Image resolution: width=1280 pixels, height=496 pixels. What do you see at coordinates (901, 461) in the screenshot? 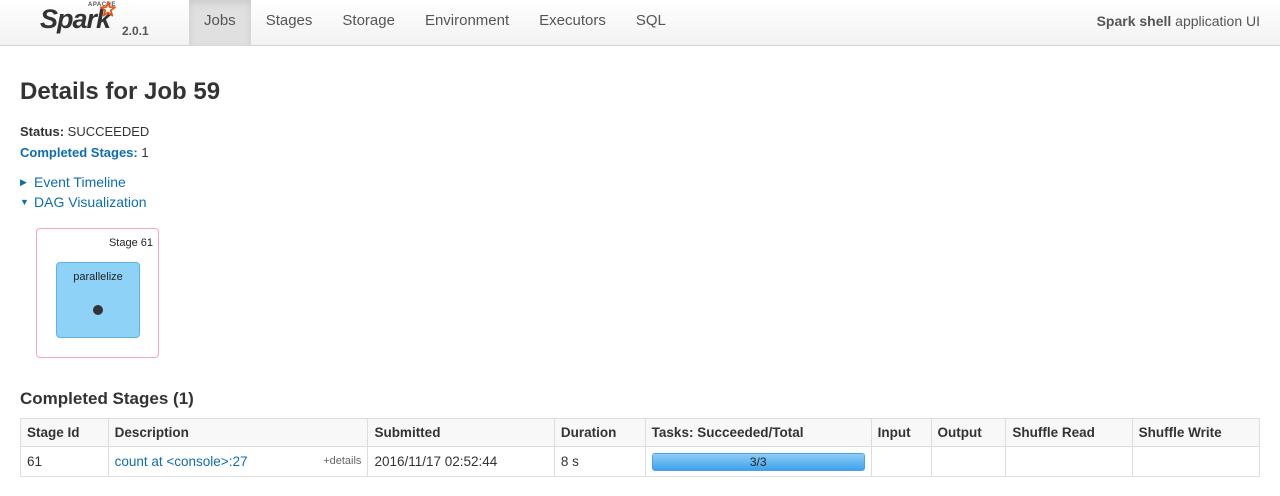
I see `cell-input` at bounding box center [901, 461].